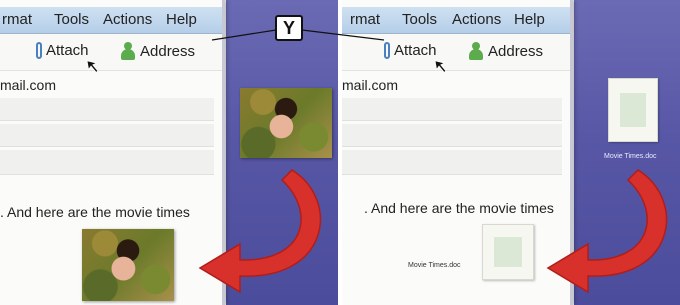 Image resolution: width=680 pixels, height=305 pixels. Describe the element at coordinates (289, 28) in the screenshot. I see `callout-label: Y` at that location.